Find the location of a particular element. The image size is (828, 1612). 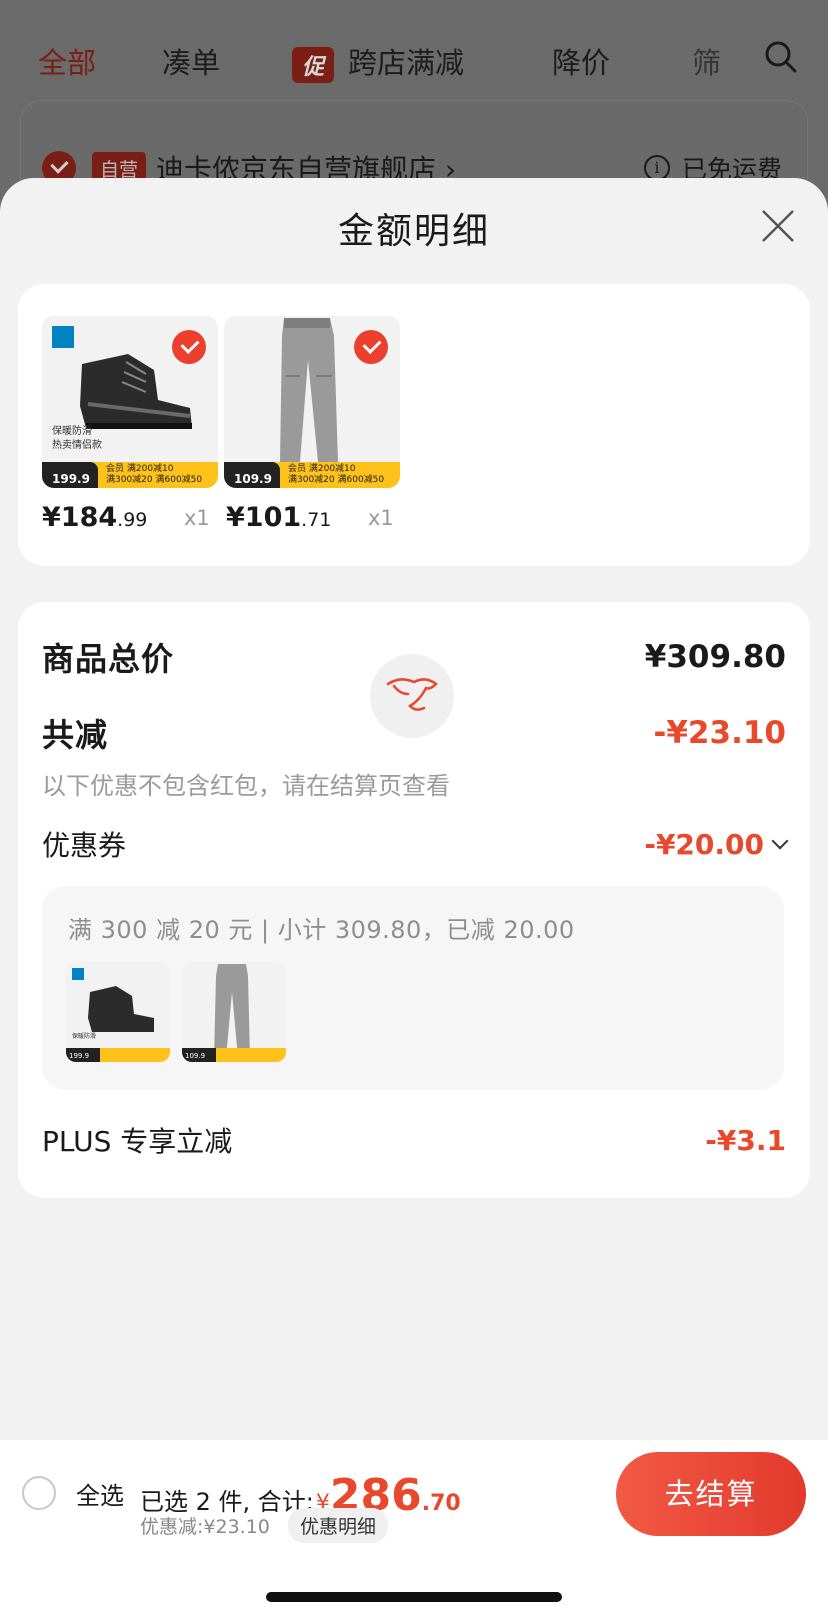

plus-value: -¥3.1 is located at coordinates (745, 1140).